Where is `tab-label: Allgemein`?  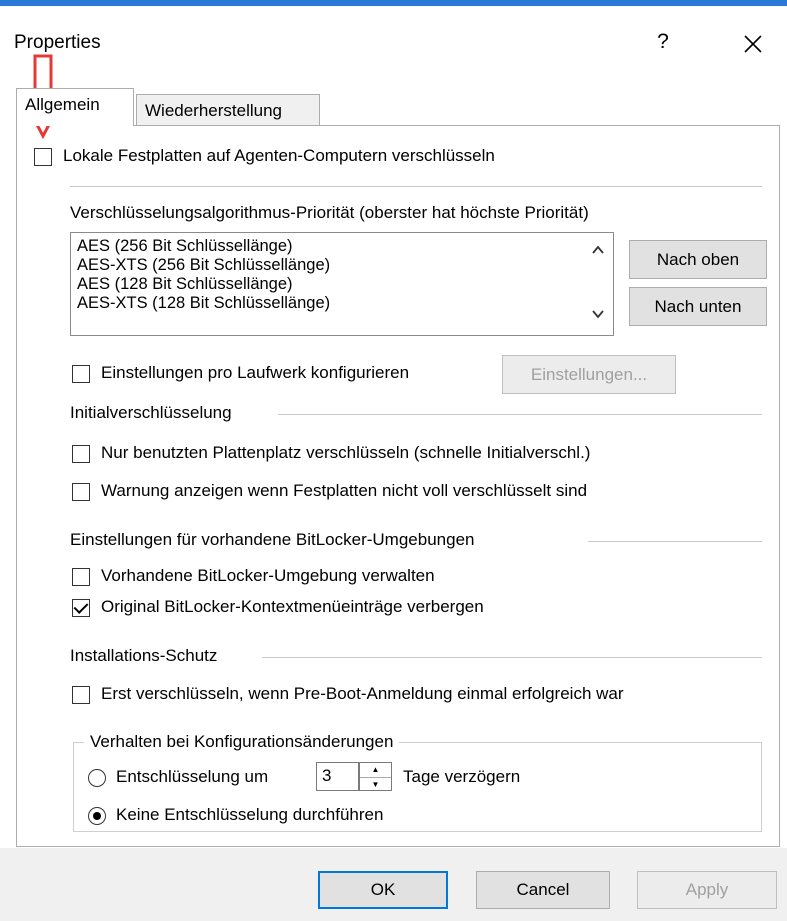
tab-label: Allgemein is located at coordinates (62, 104).